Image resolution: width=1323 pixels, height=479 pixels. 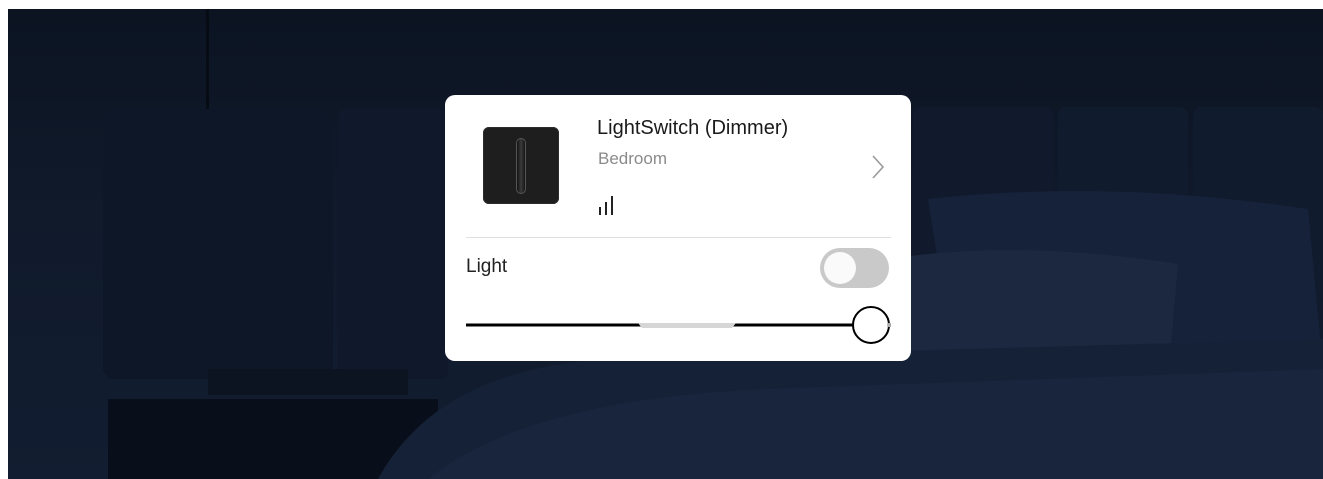 What do you see at coordinates (487, 266) in the screenshot?
I see `light-control-label: Light` at bounding box center [487, 266].